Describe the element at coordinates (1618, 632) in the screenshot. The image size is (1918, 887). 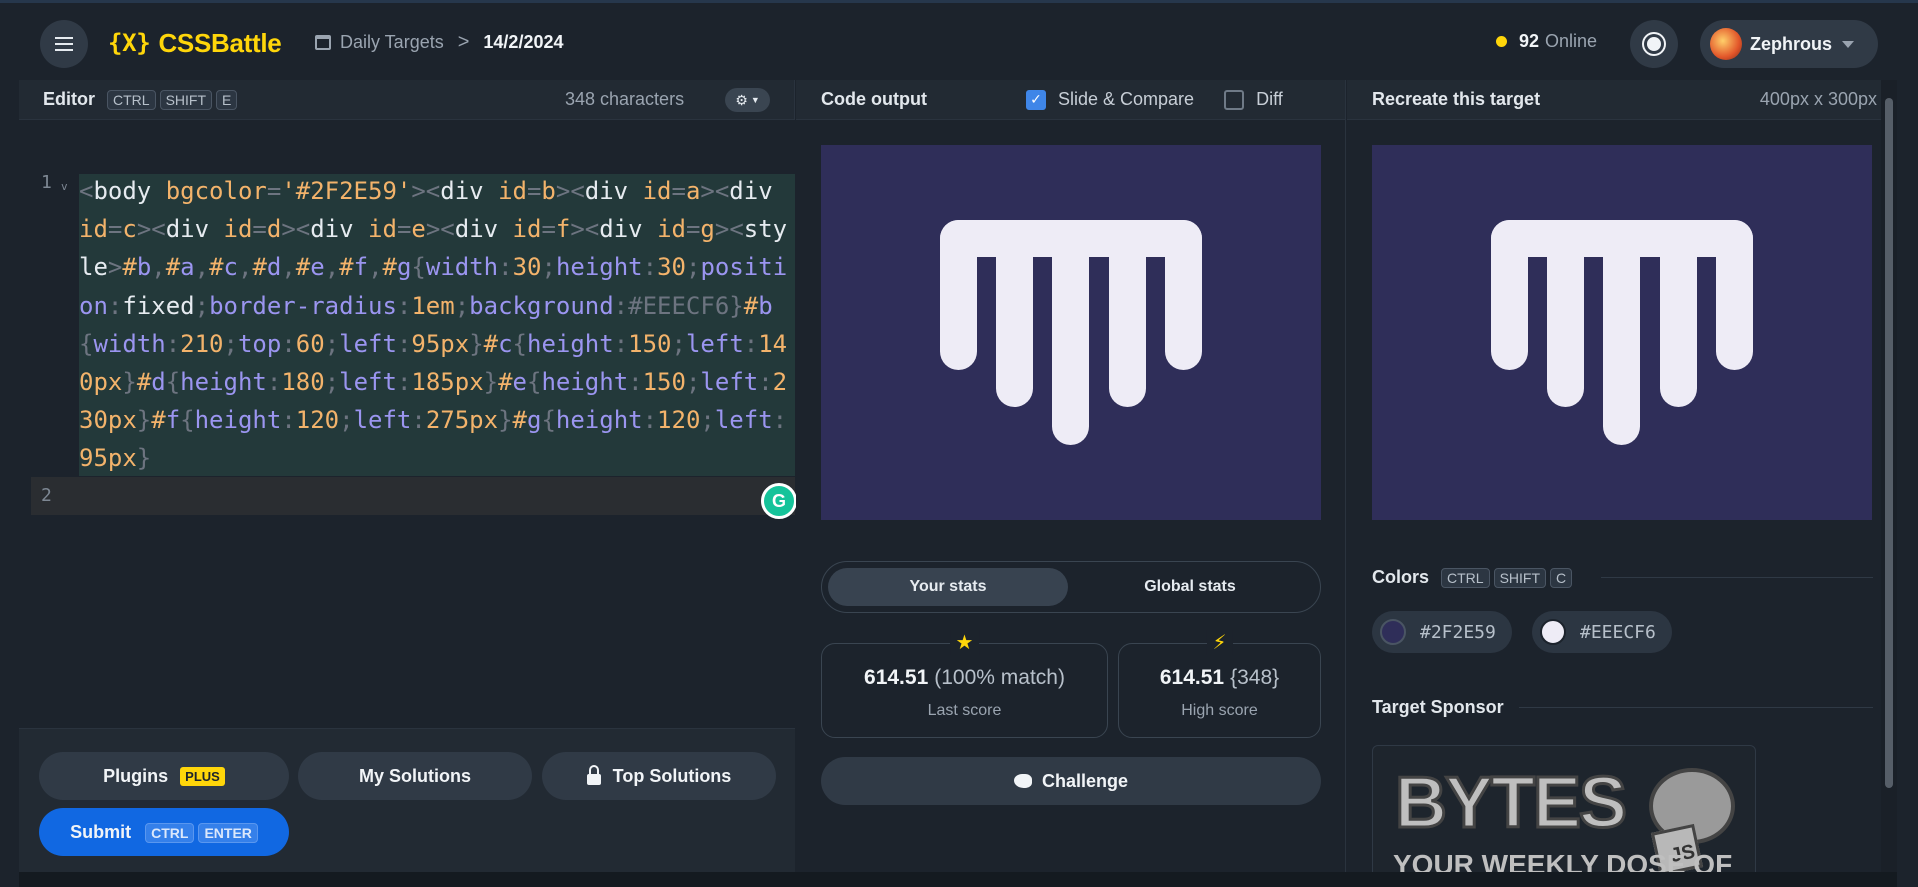
I see `color-hex: #EEECF6` at that location.